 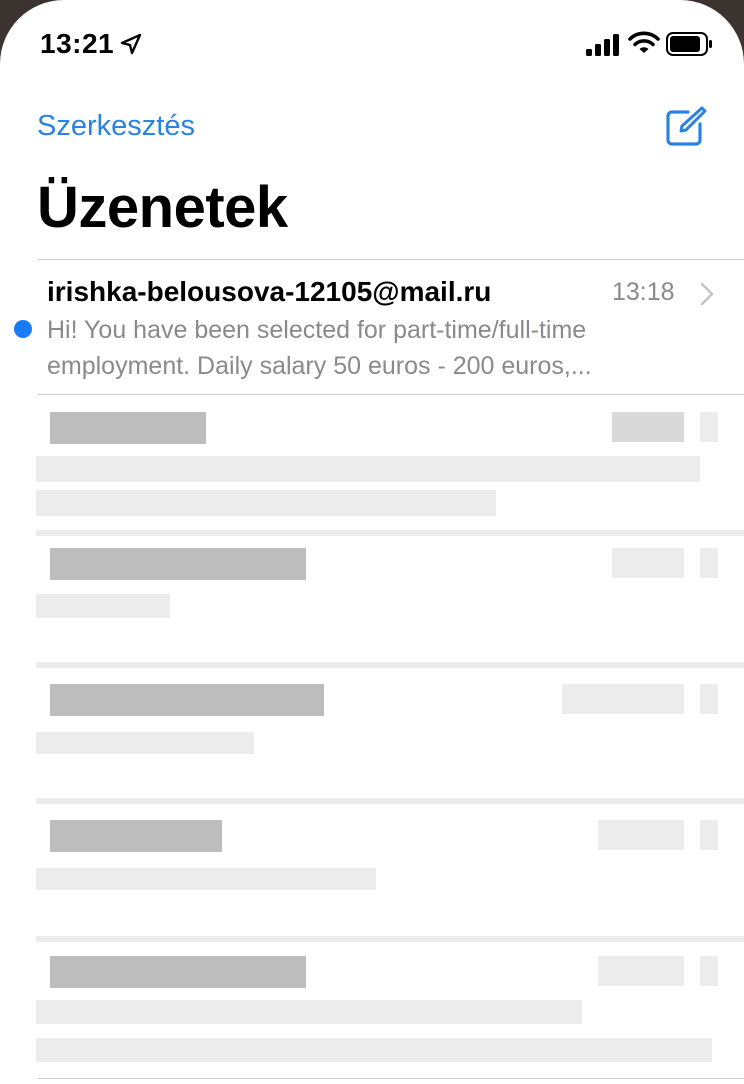 I want to click on header-divider, so click(x=391, y=259).